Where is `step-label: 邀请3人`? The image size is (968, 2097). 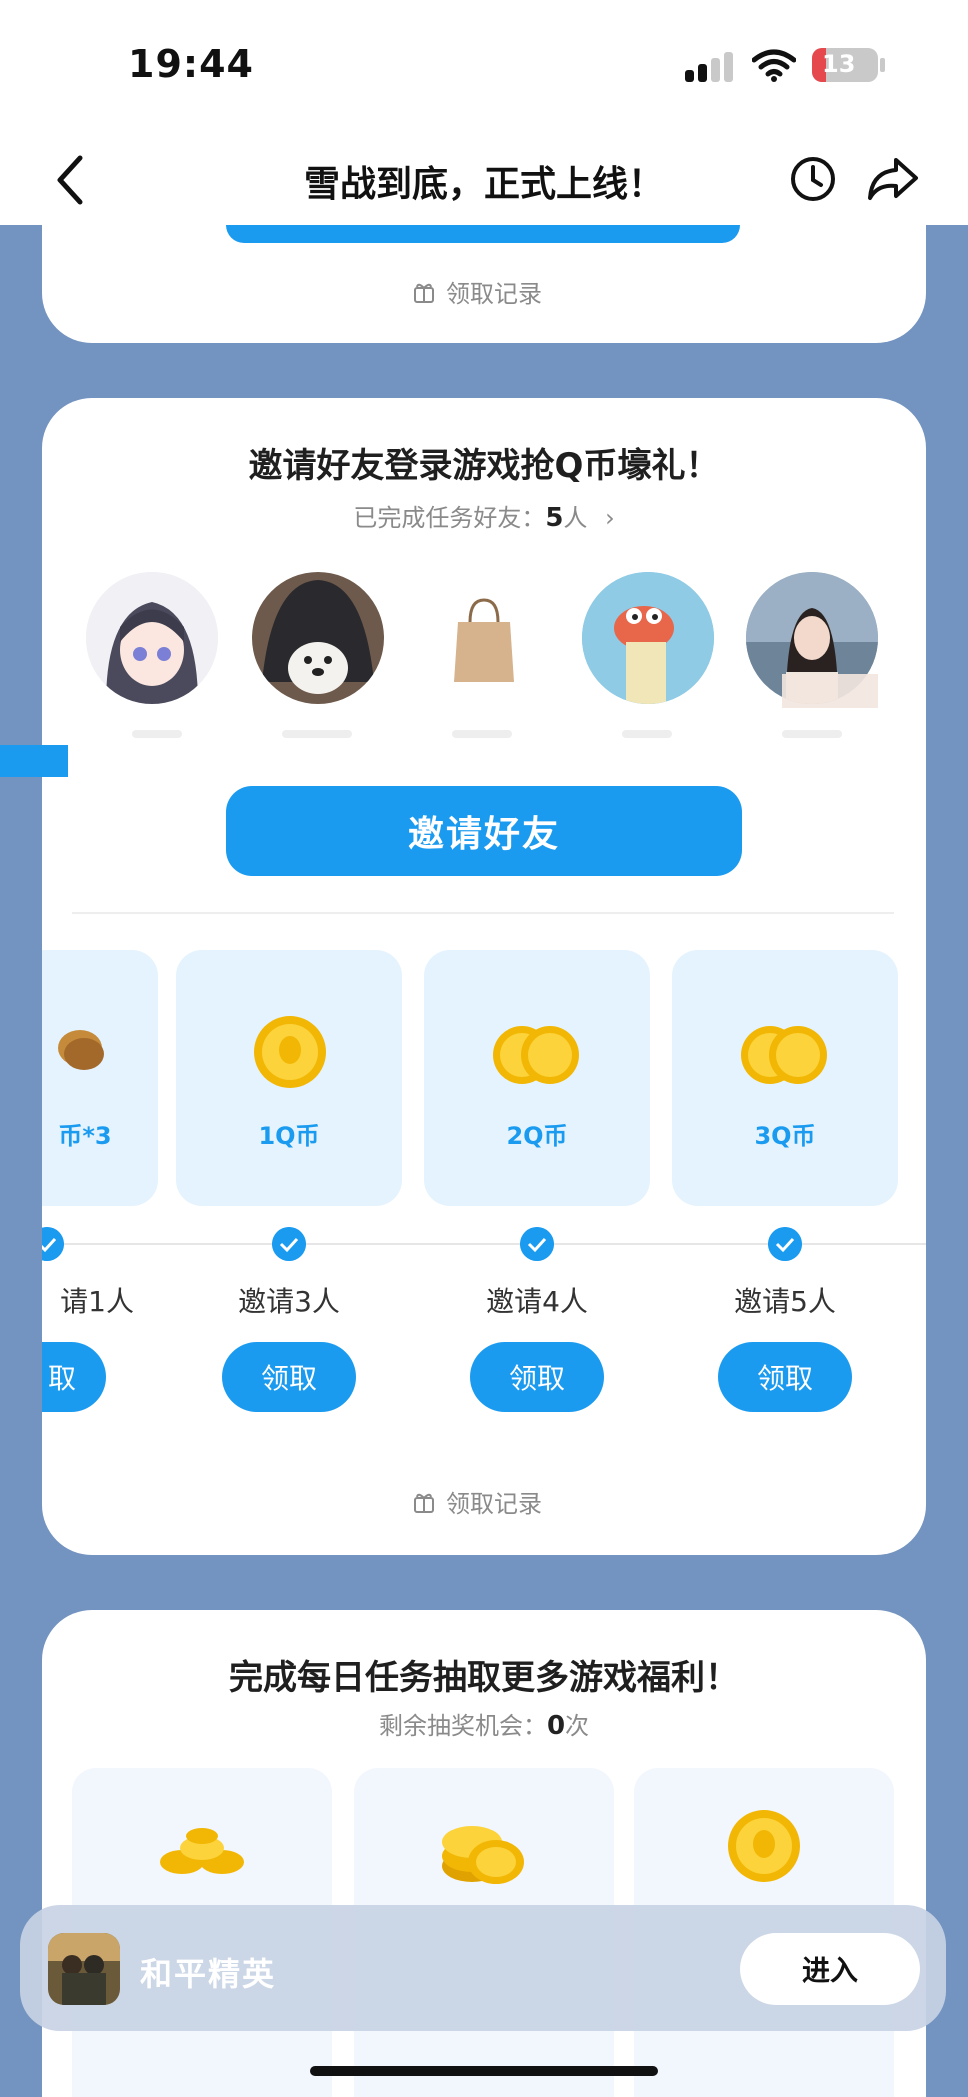
step-label: 邀请3人 is located at coordinates (289, 1301).